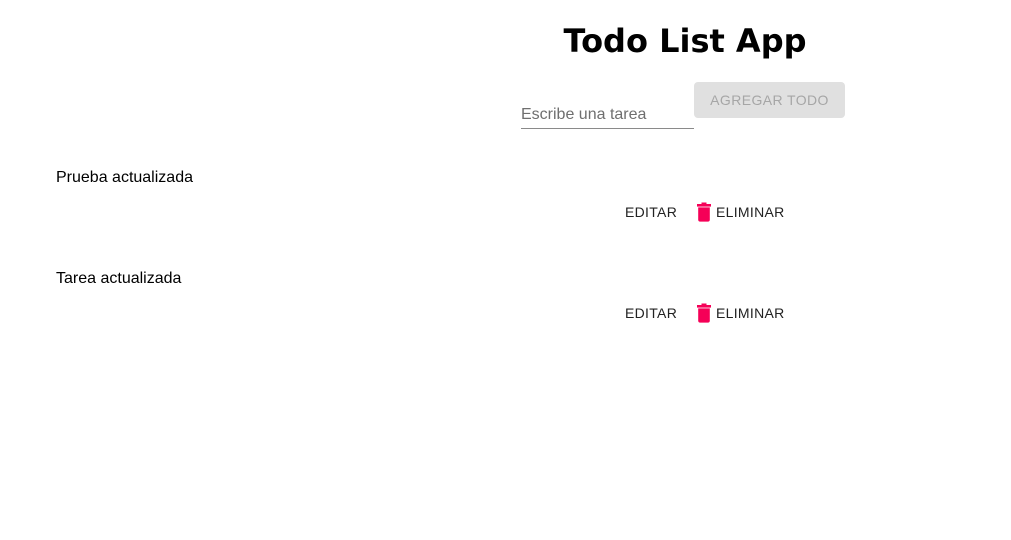 The image size is (1011, 540). What do you see at coordinates (769, 100) in the screenshot?
I see `add-todo-button: AGREGAR TODO` at bounding box center [769, 100].